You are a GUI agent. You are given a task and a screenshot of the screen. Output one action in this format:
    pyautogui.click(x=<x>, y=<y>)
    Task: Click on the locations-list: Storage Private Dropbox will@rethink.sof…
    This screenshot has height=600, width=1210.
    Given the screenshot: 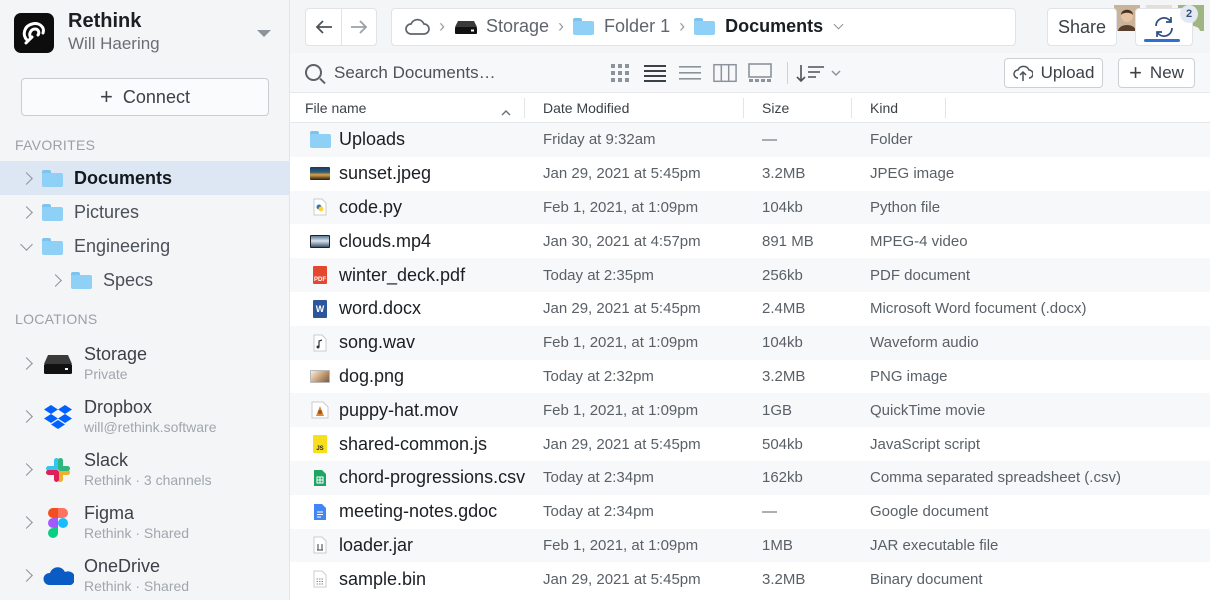 What is the action you would take?
    pyautogui.click(x=144, y=468)
    